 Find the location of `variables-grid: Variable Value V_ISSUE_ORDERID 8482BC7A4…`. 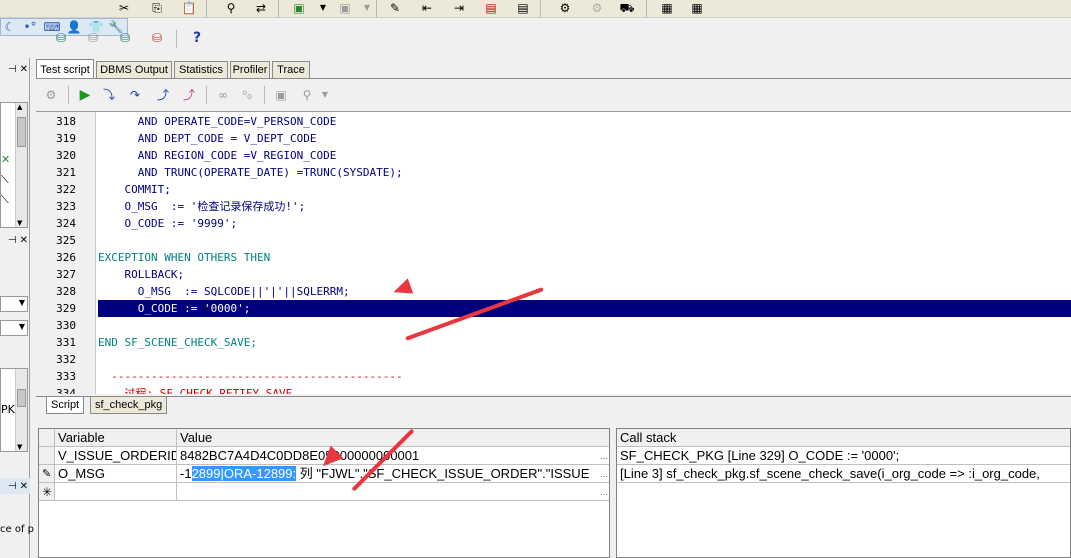

variables-grid: Variable Value V_ISSUE_ORDERID 8482BC7A4… is located at coordinates (324, 493).